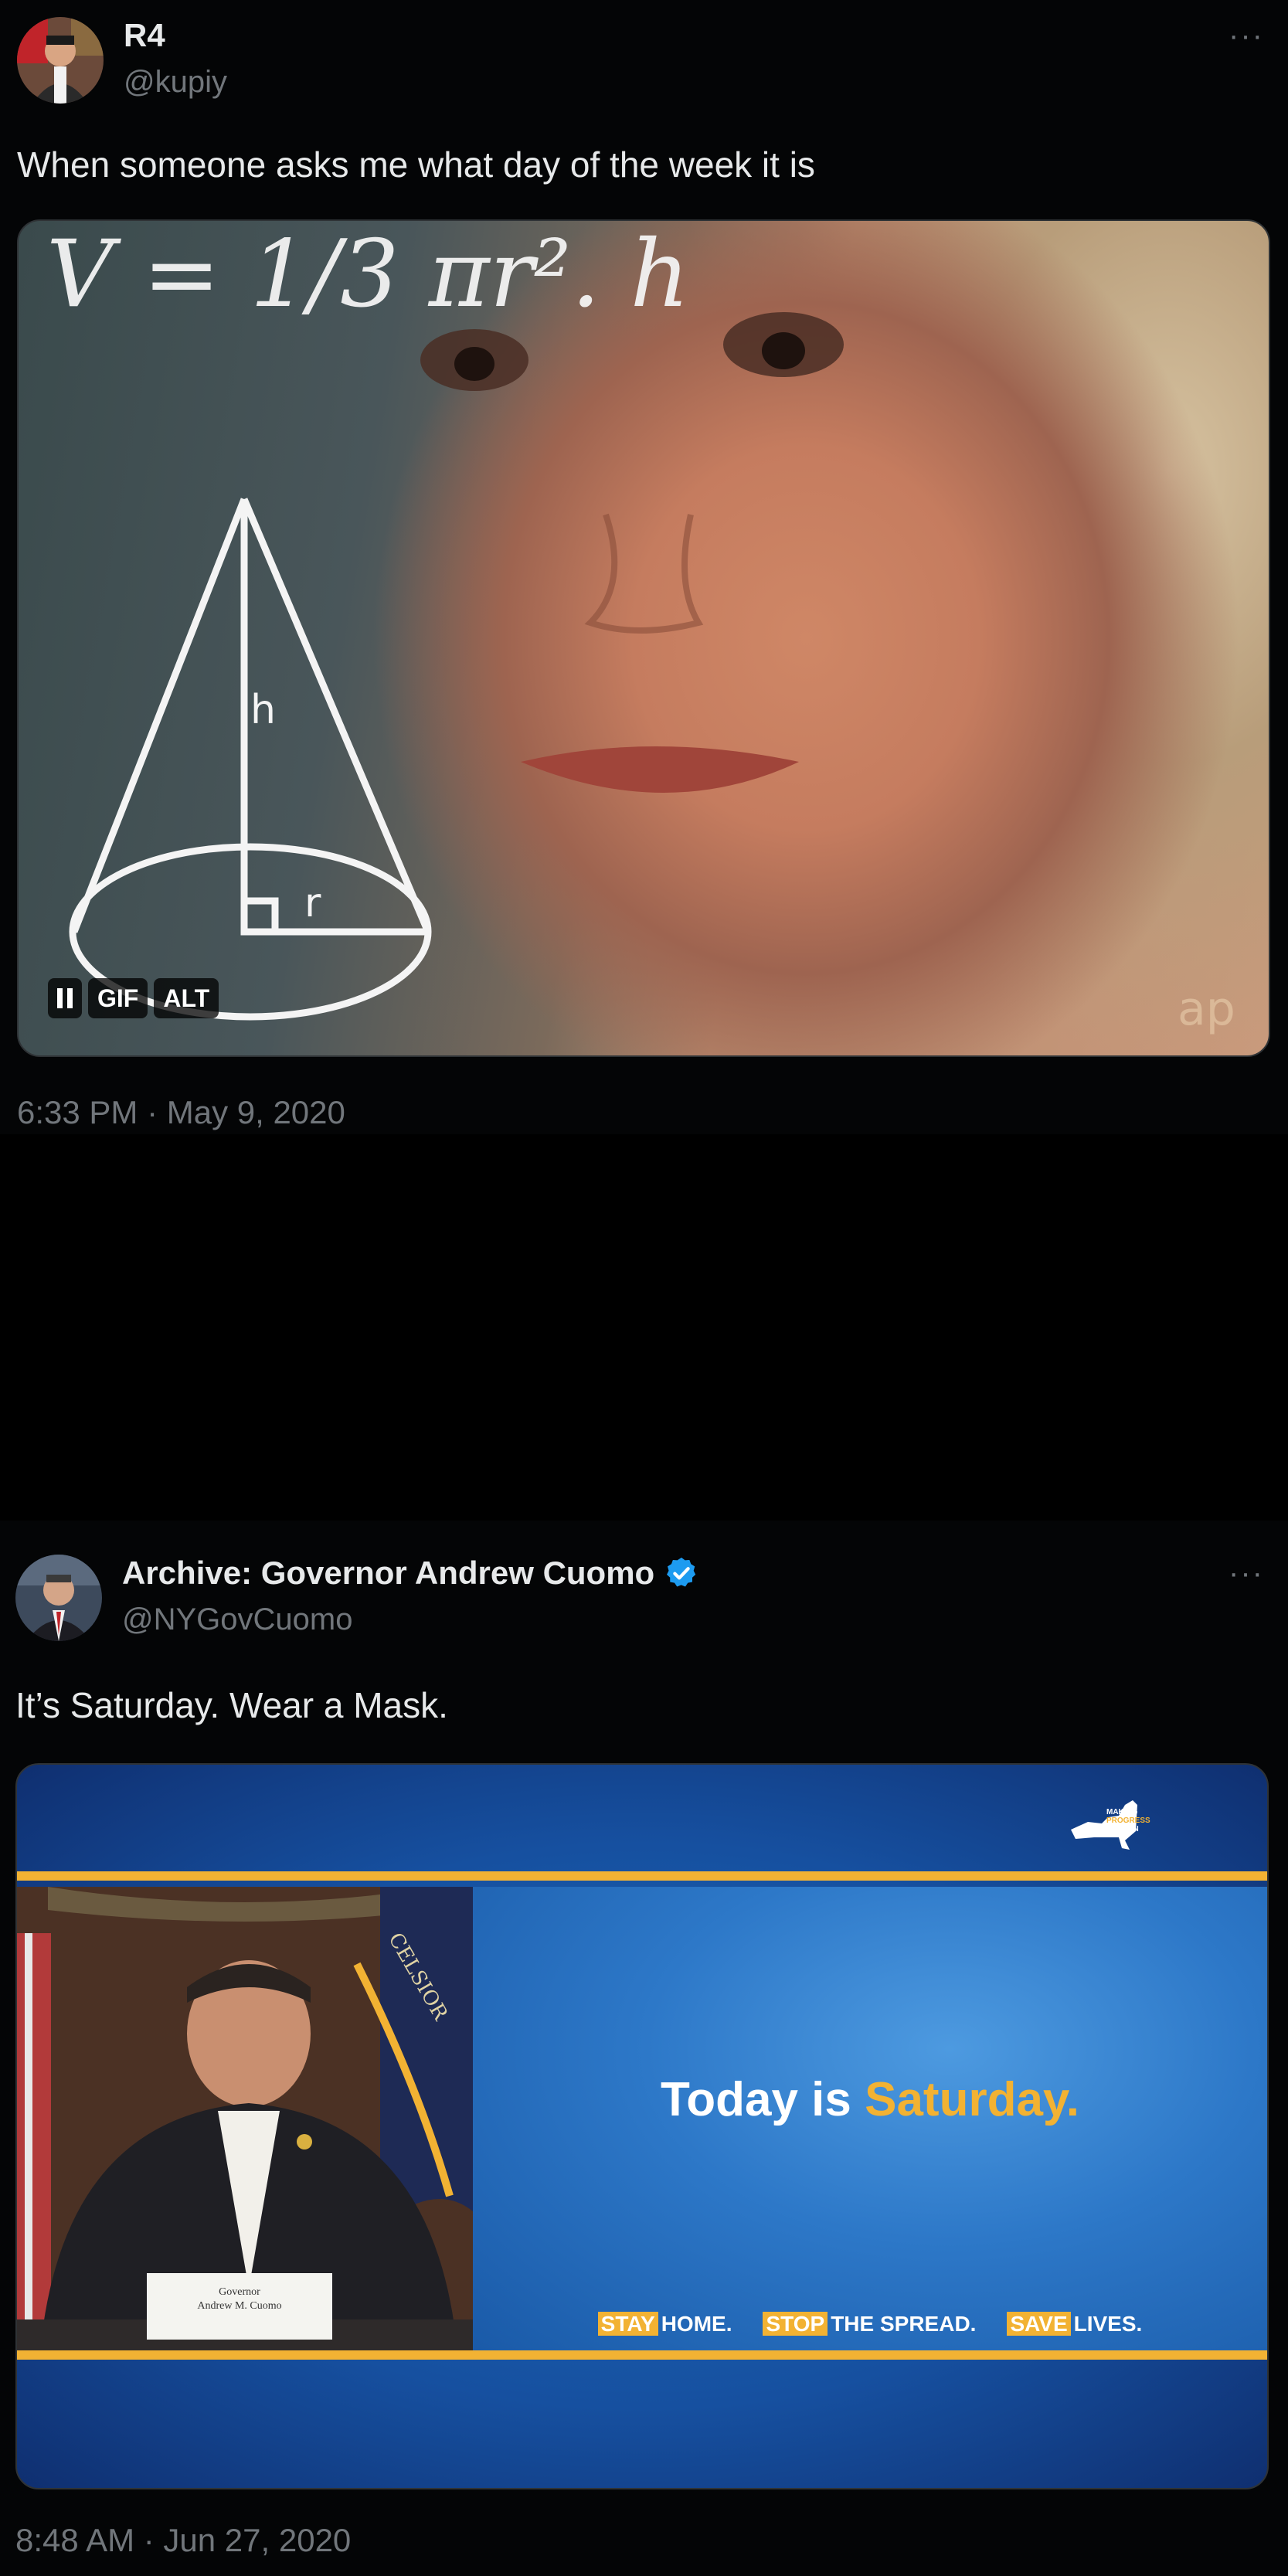  What do you see at coordinates (118, 998) in the screenshot?
I see `gif-badge: GIF` at bounding box center [118, 998].